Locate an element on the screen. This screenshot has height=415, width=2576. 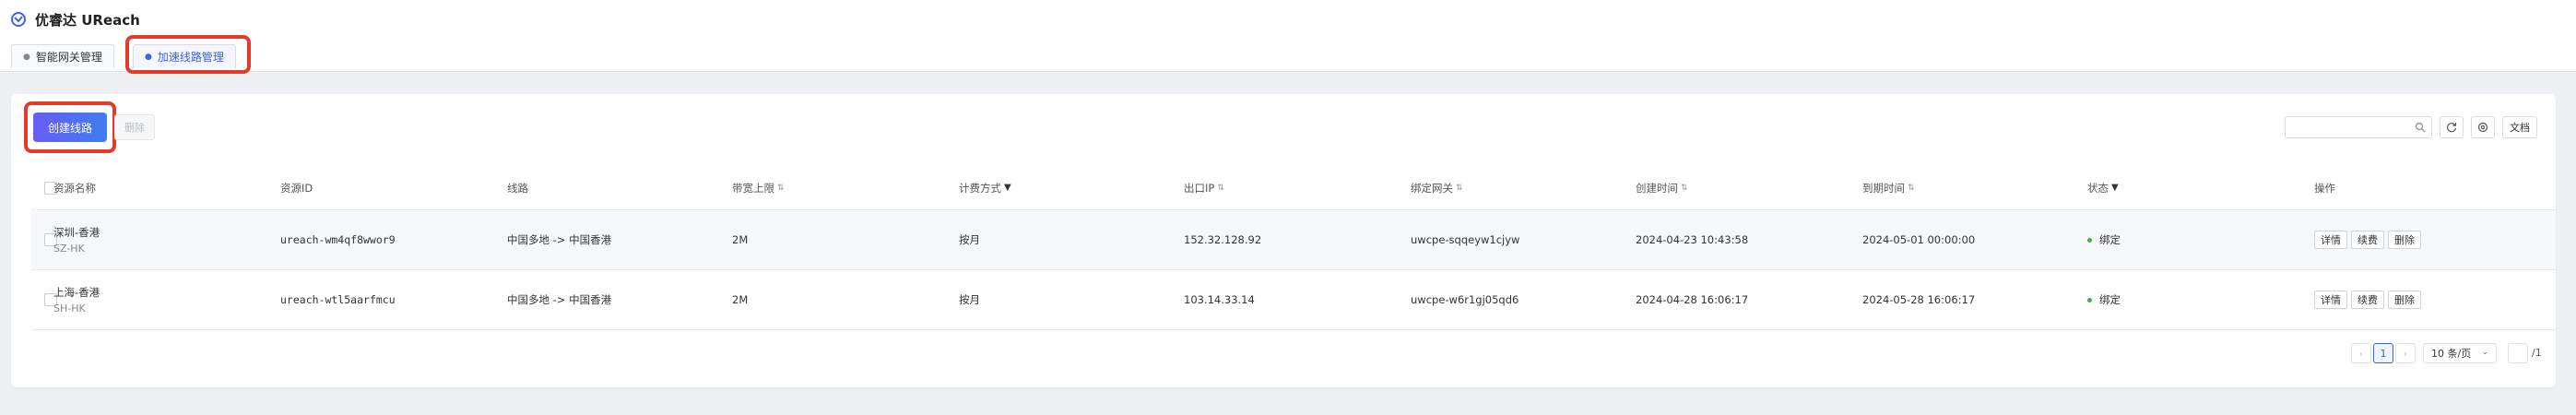
search-input is located at coordinates (2358, 127).